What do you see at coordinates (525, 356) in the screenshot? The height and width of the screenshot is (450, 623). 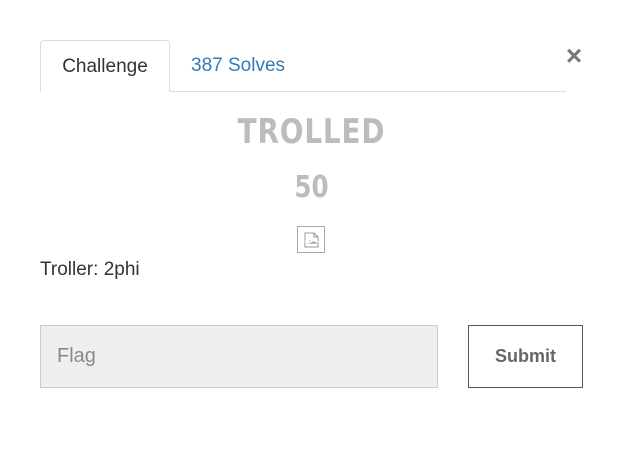 I see `submit-button: Submit` at bounding box center [525, 356].